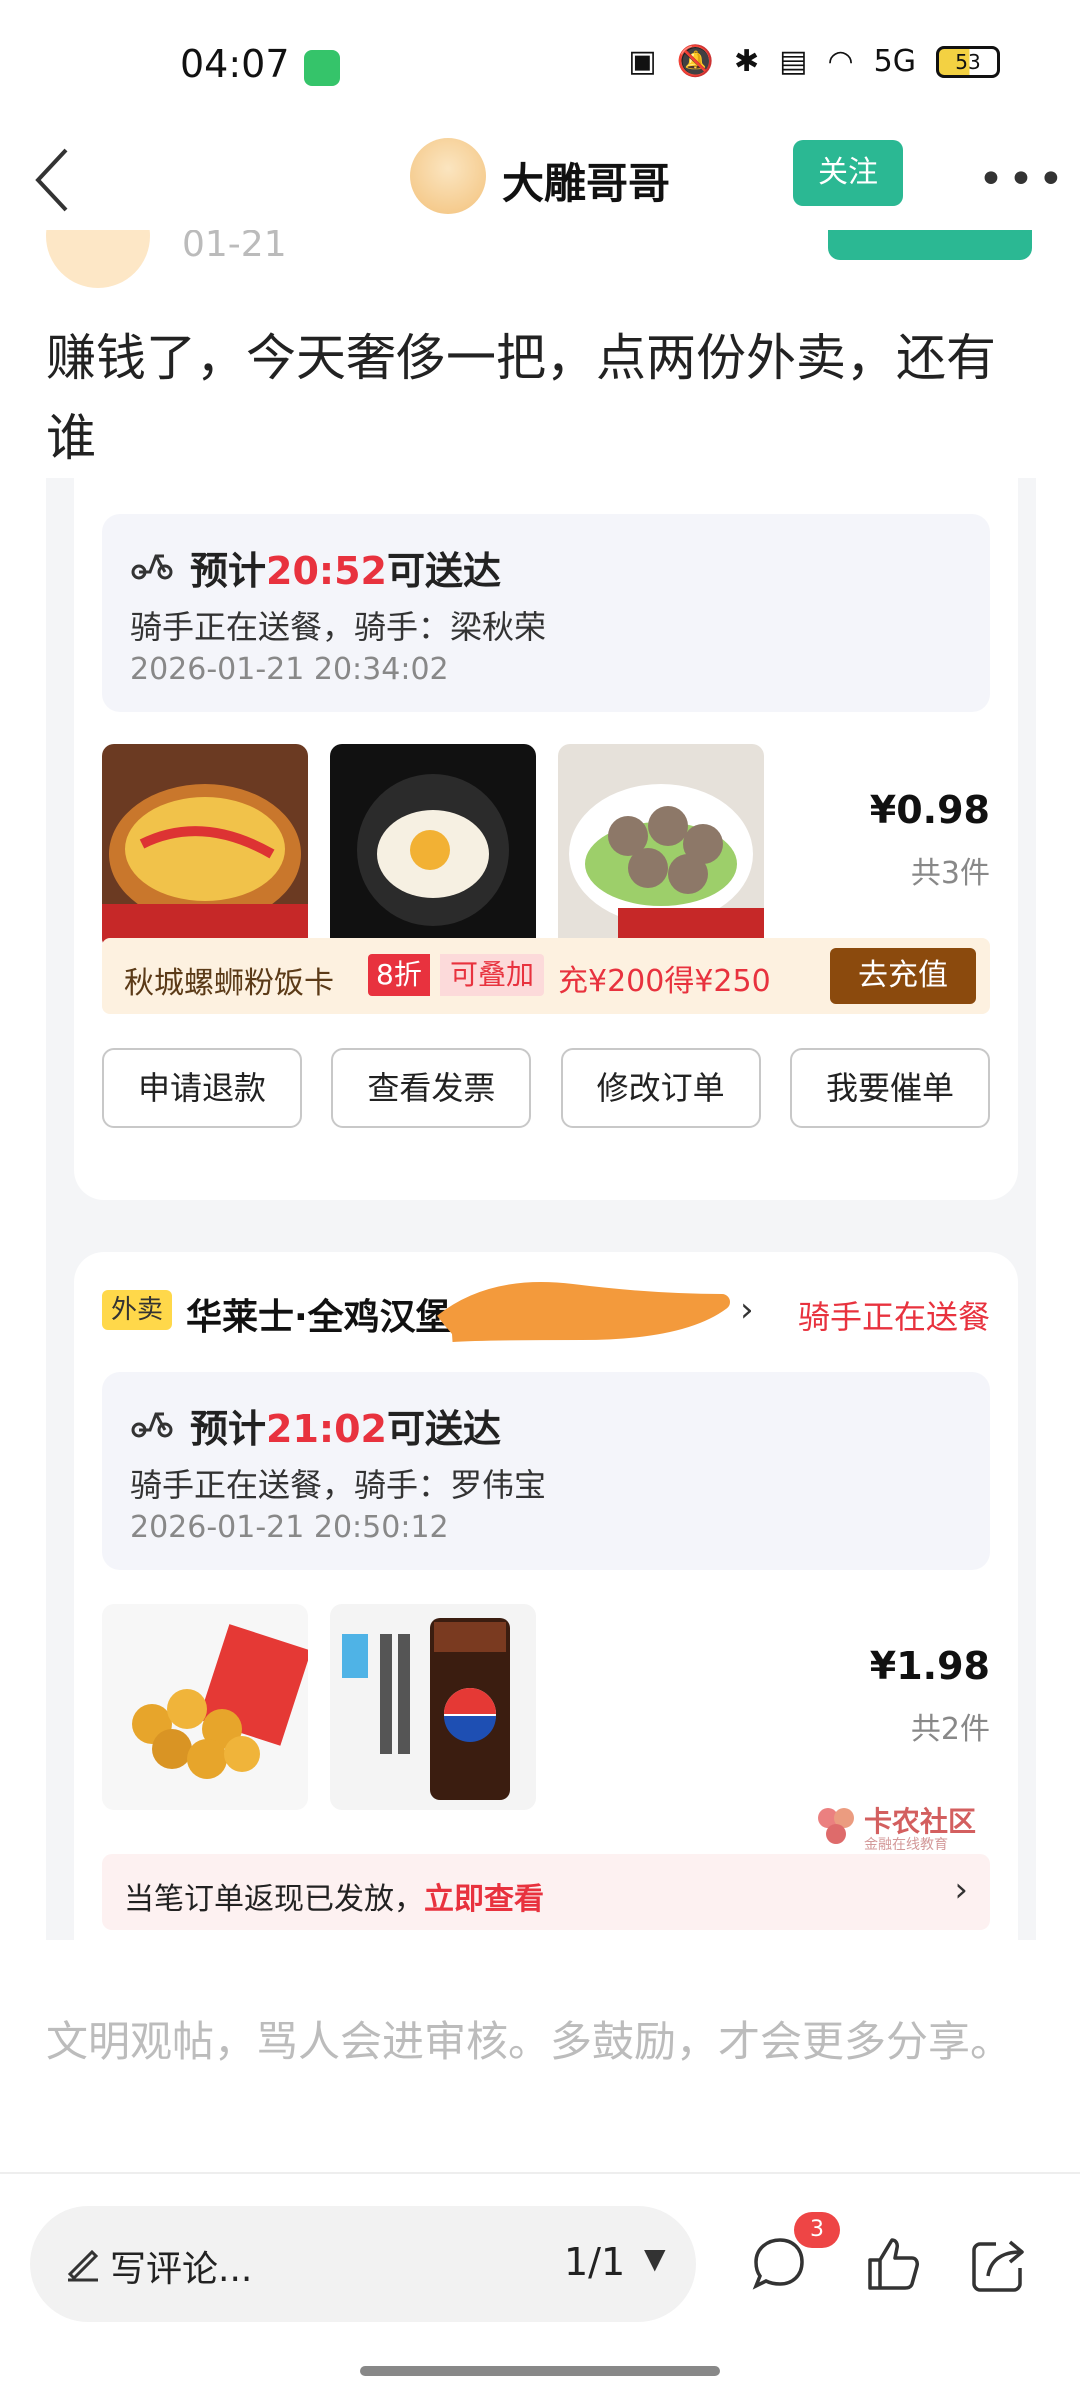 This screenshot has width=1080, height=2400. What do you see at coordinates (322, 68) in the screenshot?
I see `app-notification-icon` at bounding box center [322, 68].